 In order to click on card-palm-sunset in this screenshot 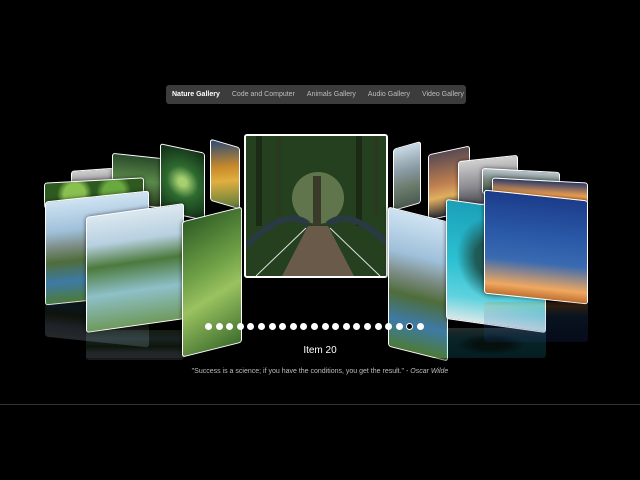, I will do `click(536, 247)`.